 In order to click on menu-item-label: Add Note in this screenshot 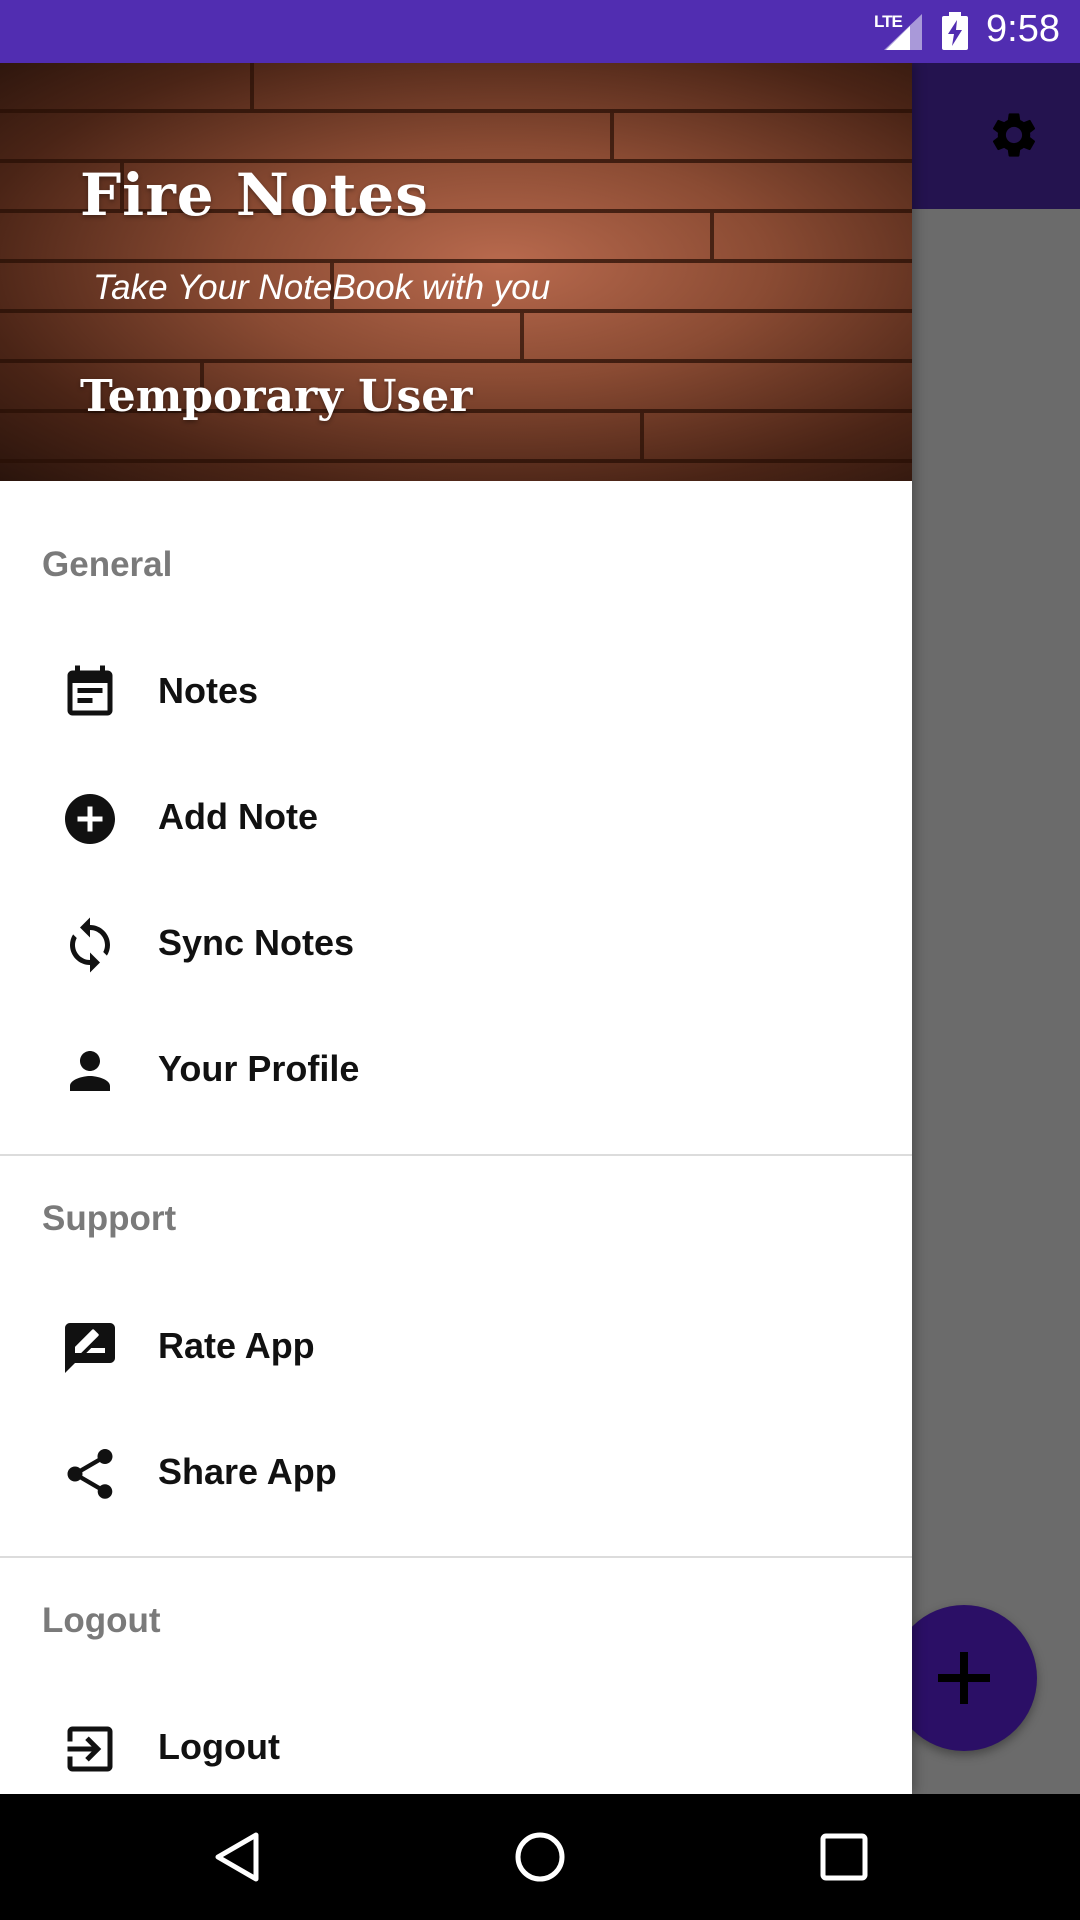, I will do `click(238, 816)`.